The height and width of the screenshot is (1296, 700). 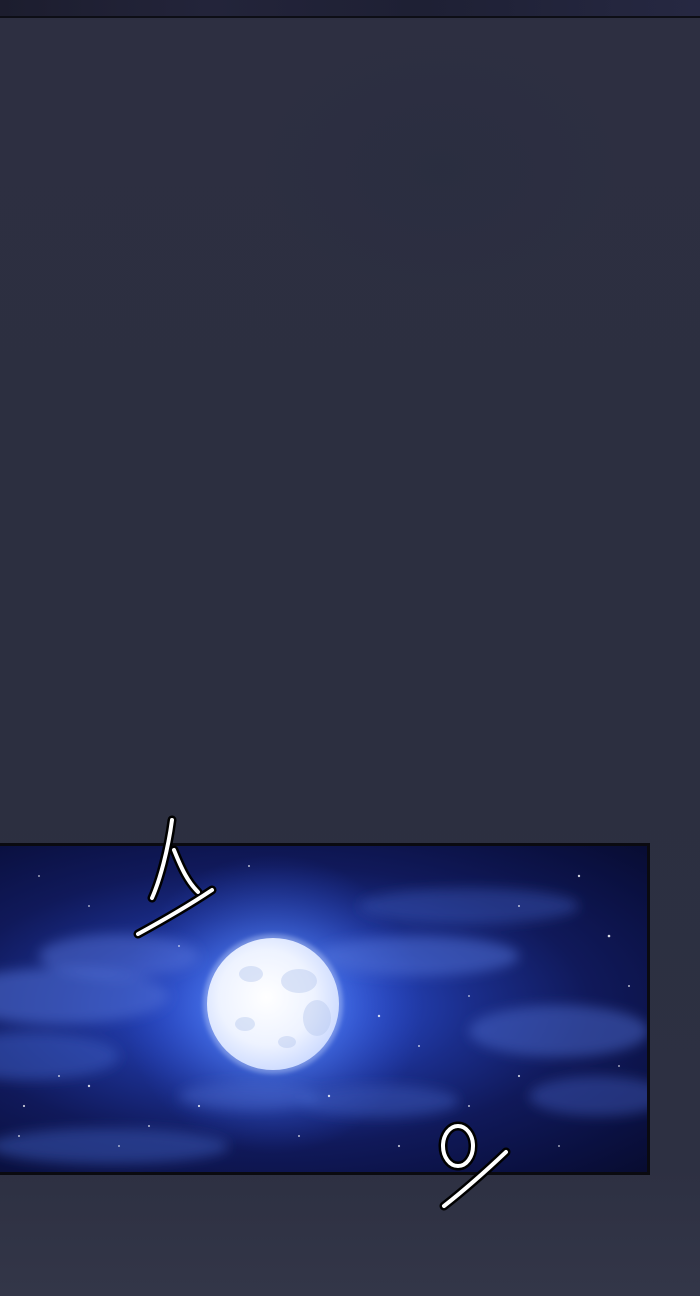 I want to click on sfx-first-lettering, so click(x=175, y=877).